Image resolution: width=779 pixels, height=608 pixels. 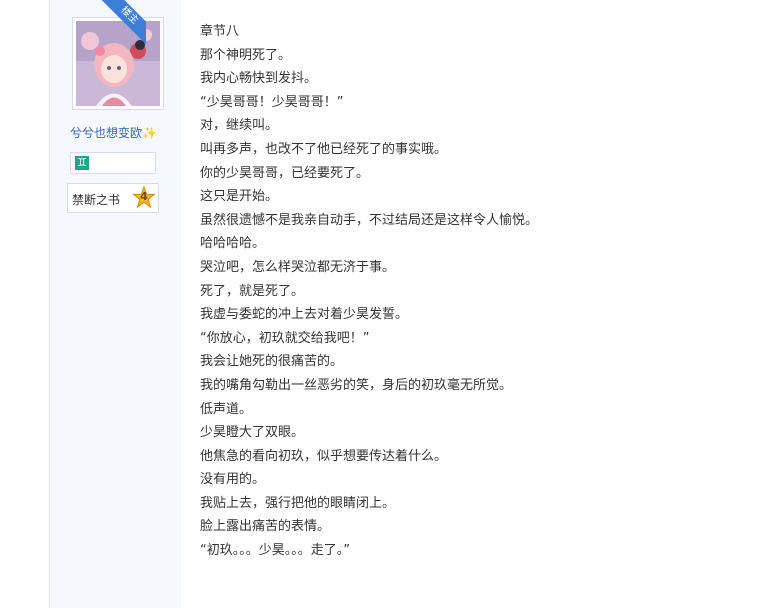 What do you see at coordinates (252, 433) in the screenshot?
I see `content-line: 少昊瞪大了双眼。` at bounding box center [252, 433].